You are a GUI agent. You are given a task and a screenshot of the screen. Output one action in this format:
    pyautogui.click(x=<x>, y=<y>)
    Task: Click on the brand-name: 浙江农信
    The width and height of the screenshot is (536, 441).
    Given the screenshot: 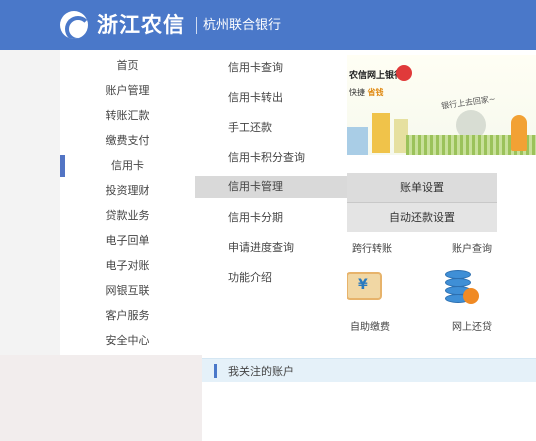 What is the action you would take?
    pyautogui.click(x=141, y=25)
    